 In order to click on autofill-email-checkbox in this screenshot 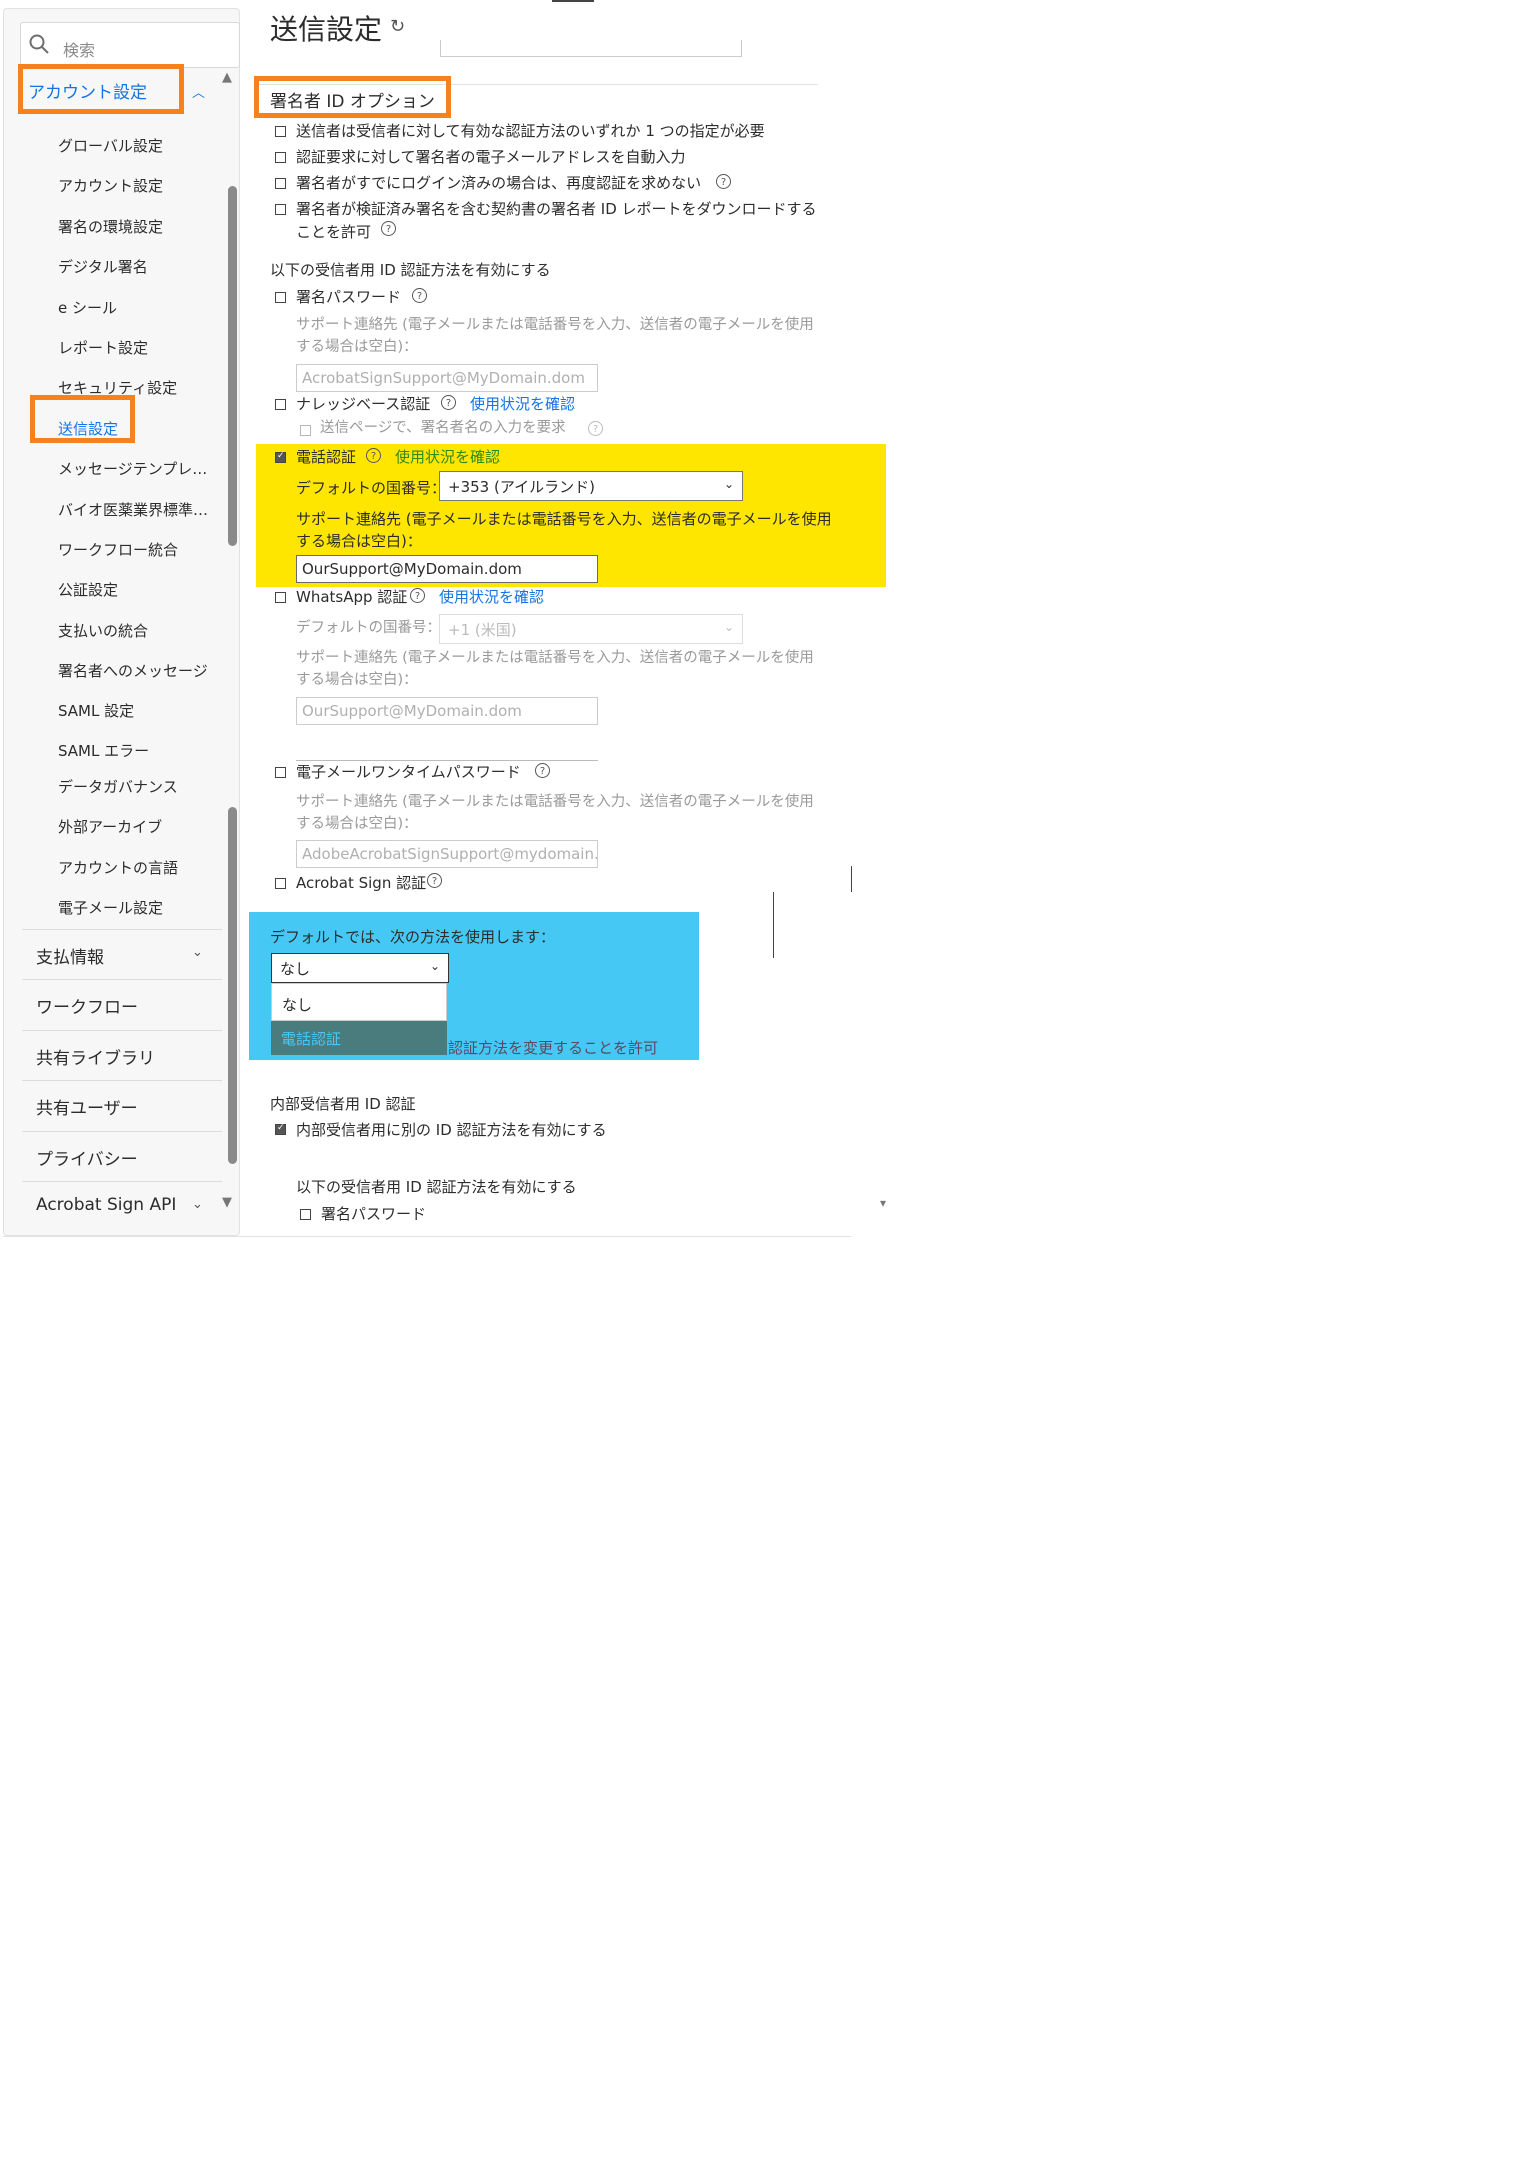, I will do `click(280, 157)`.